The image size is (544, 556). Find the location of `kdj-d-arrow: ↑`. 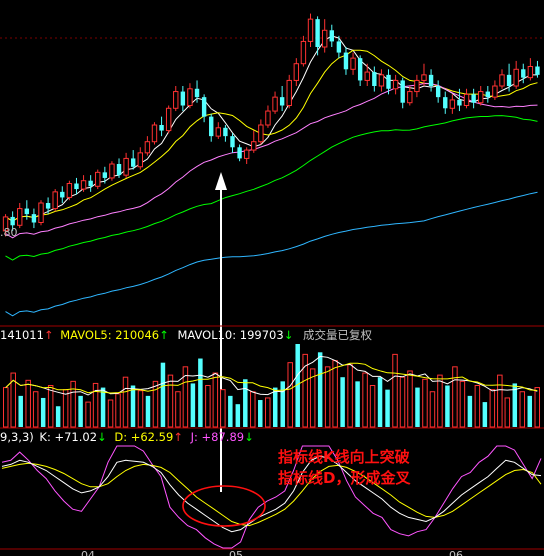

kdj-d-arrow: ↑ is located at coordinates (178, 437).